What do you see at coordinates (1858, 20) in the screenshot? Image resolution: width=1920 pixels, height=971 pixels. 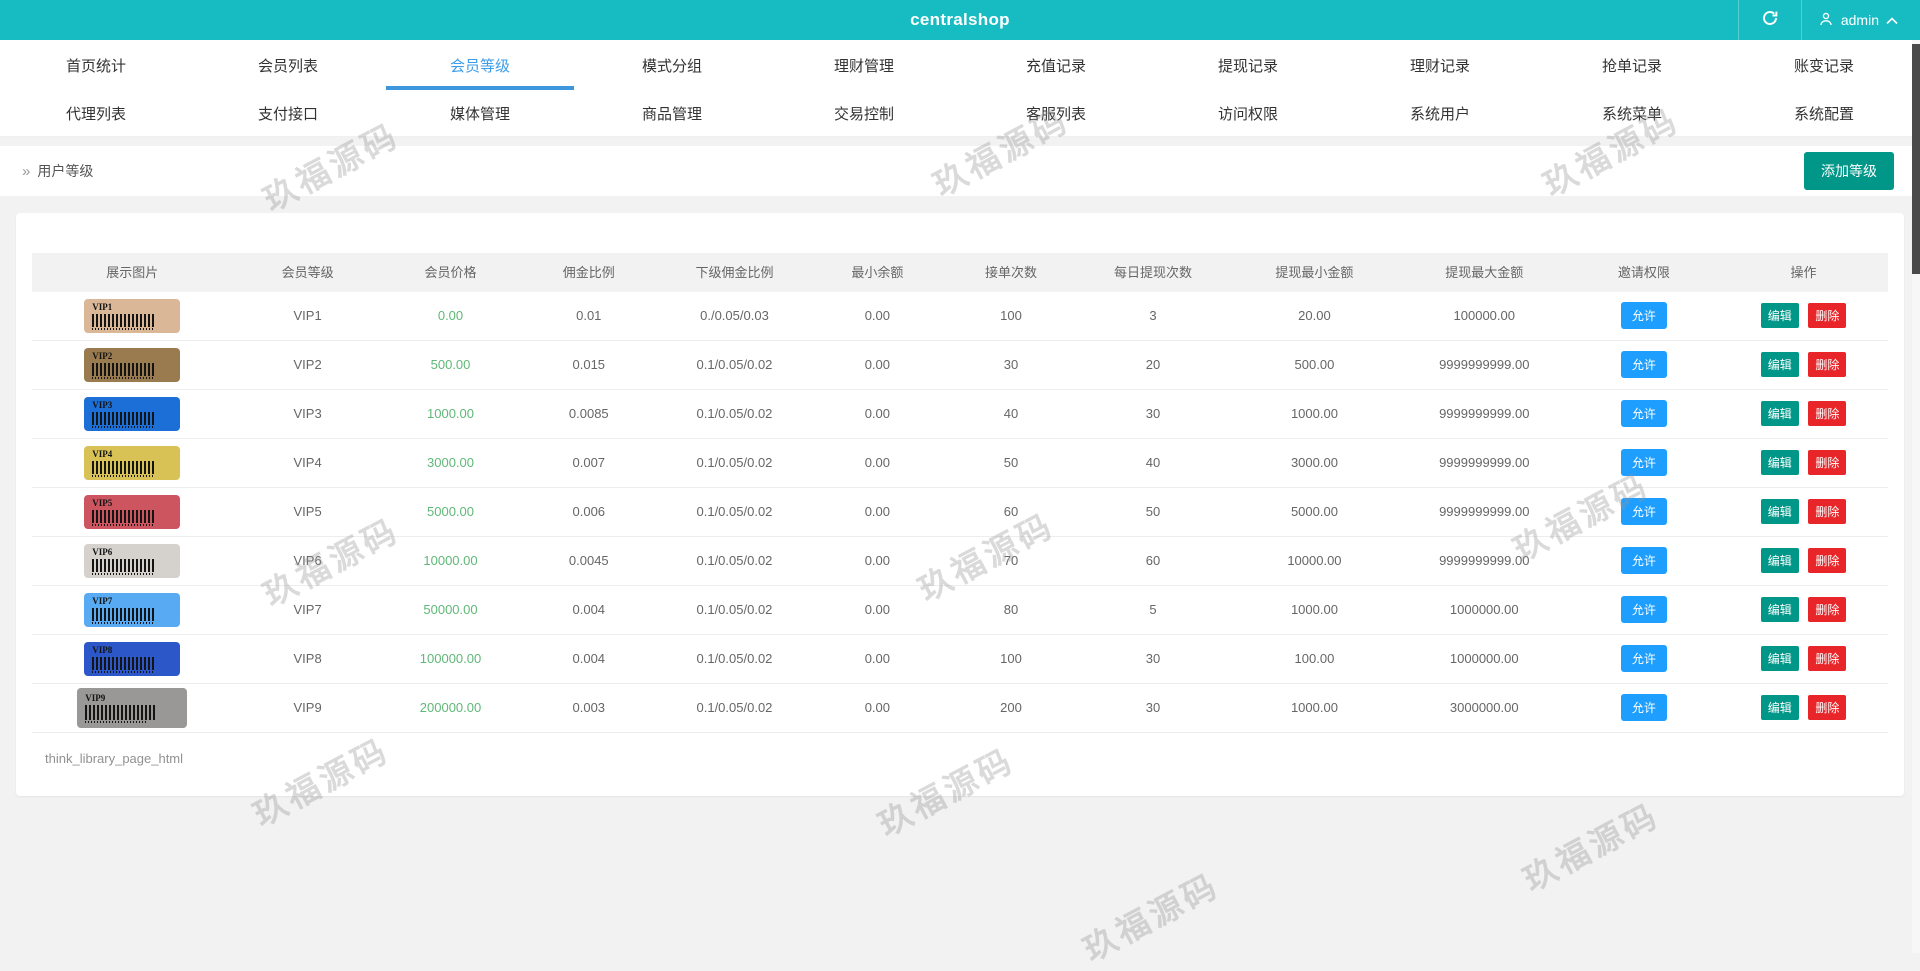 I see `user-menu: admin` at bounding box center [1858, 20].